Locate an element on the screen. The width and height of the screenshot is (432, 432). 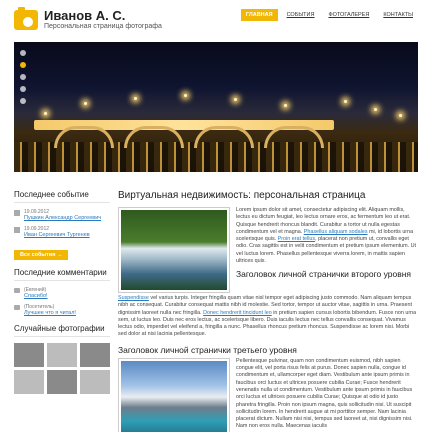
events-heading: Последнее событие is located at coordinates (62, 196).